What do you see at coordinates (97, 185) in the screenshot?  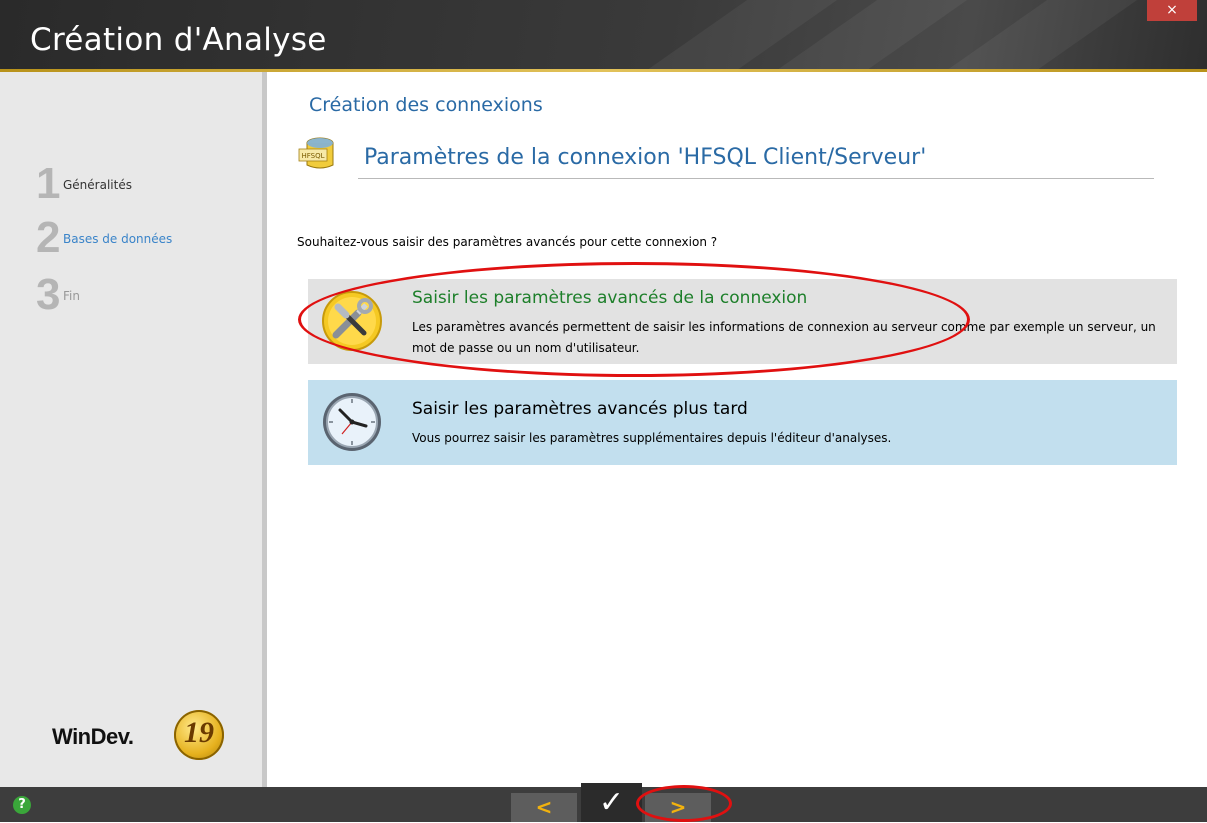 I see `step-label: Généralités` at bounding box center [97, 185].